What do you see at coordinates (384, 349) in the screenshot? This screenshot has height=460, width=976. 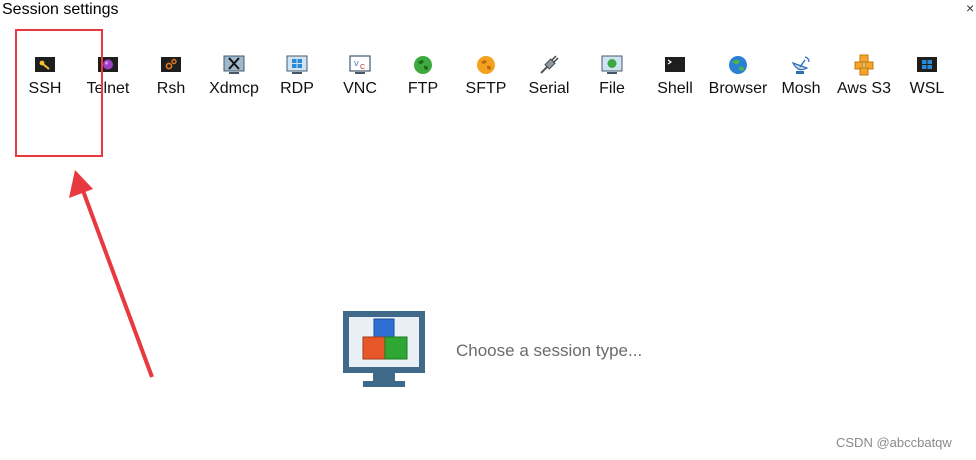 I see `session-cubes-monitor-icon` at bounding box center [384, 349].